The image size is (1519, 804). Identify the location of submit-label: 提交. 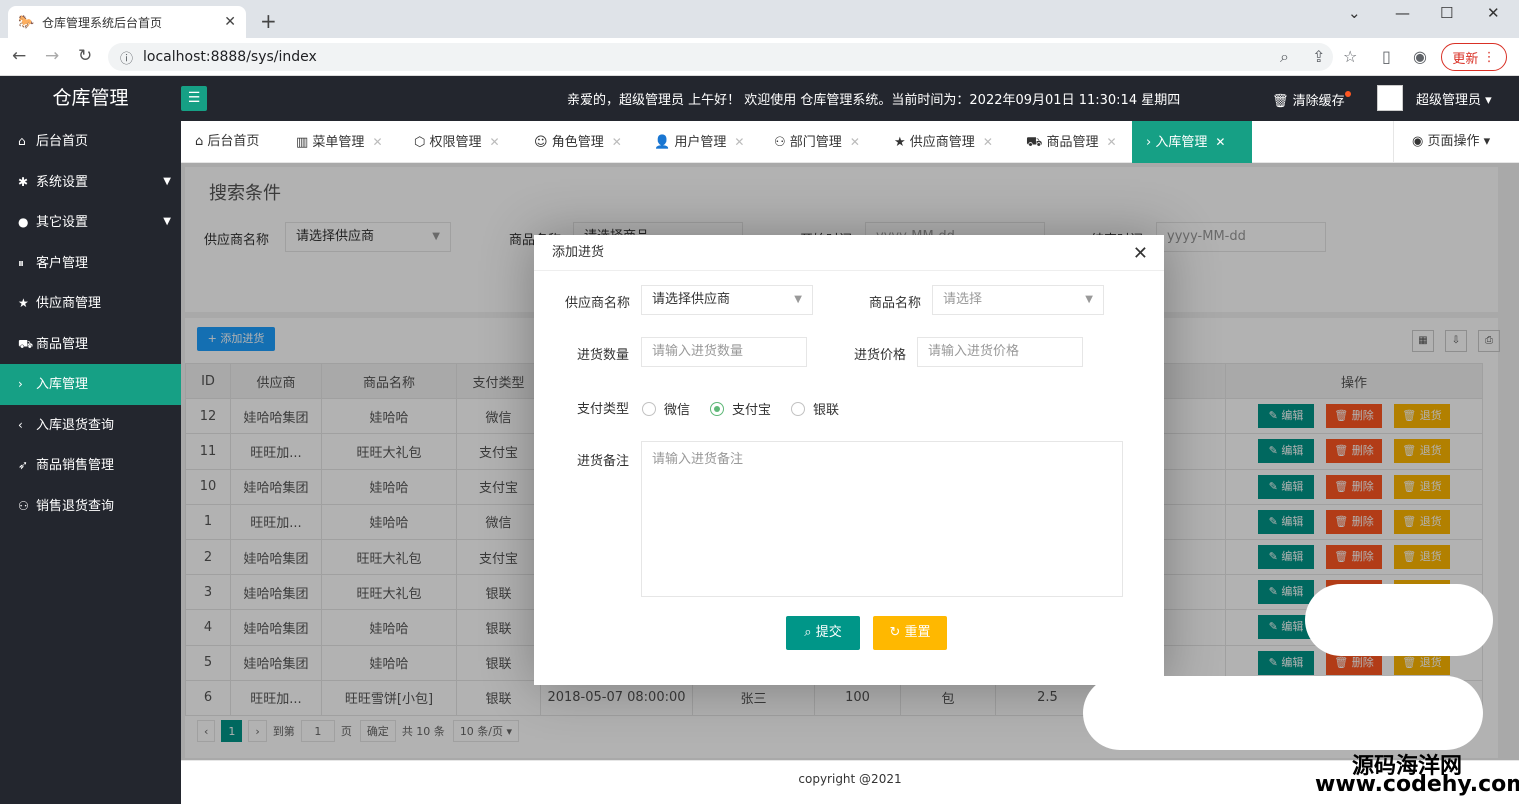
(828, 632).